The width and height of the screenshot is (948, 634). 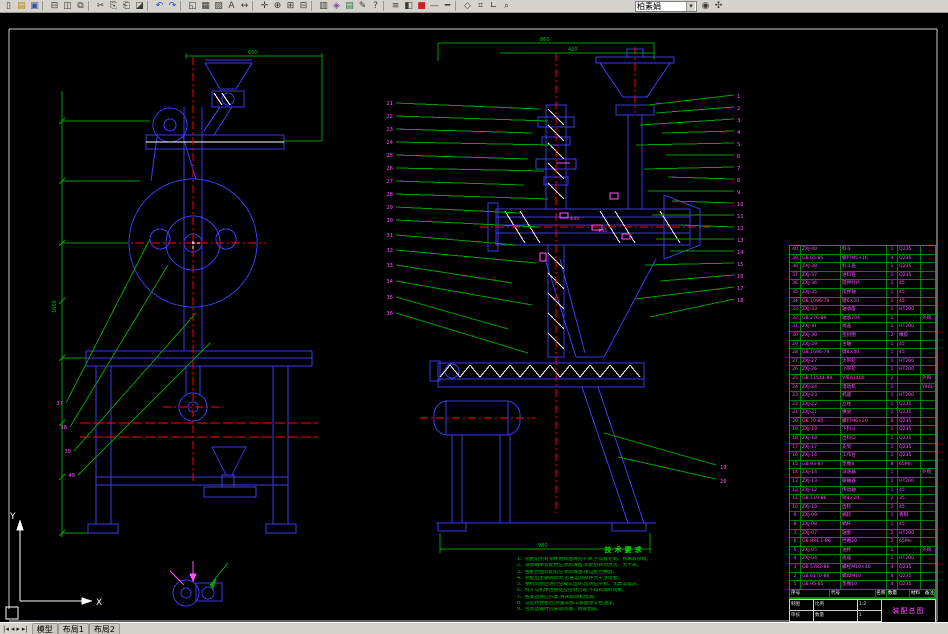 I want to click on linetype-icon: —, so click(x=434, y=6).